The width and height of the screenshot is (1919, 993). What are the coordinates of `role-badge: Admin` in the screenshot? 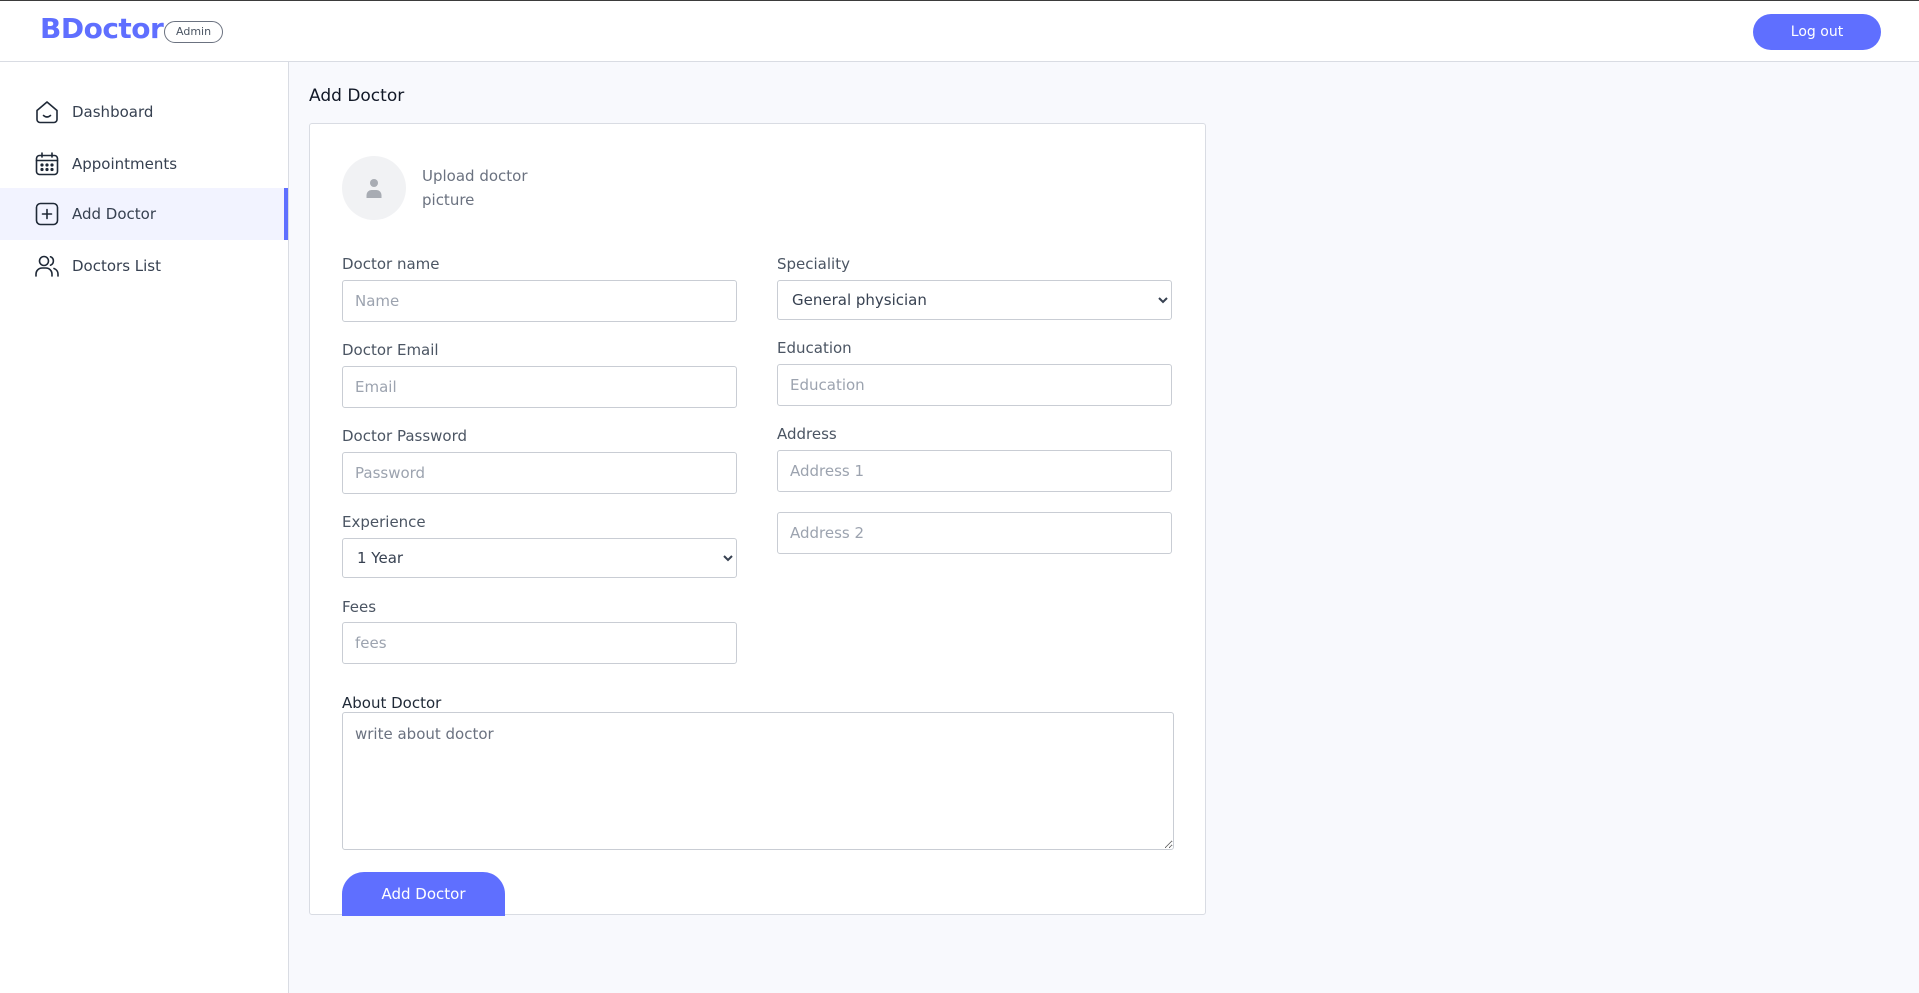 It's located at (194, 32).